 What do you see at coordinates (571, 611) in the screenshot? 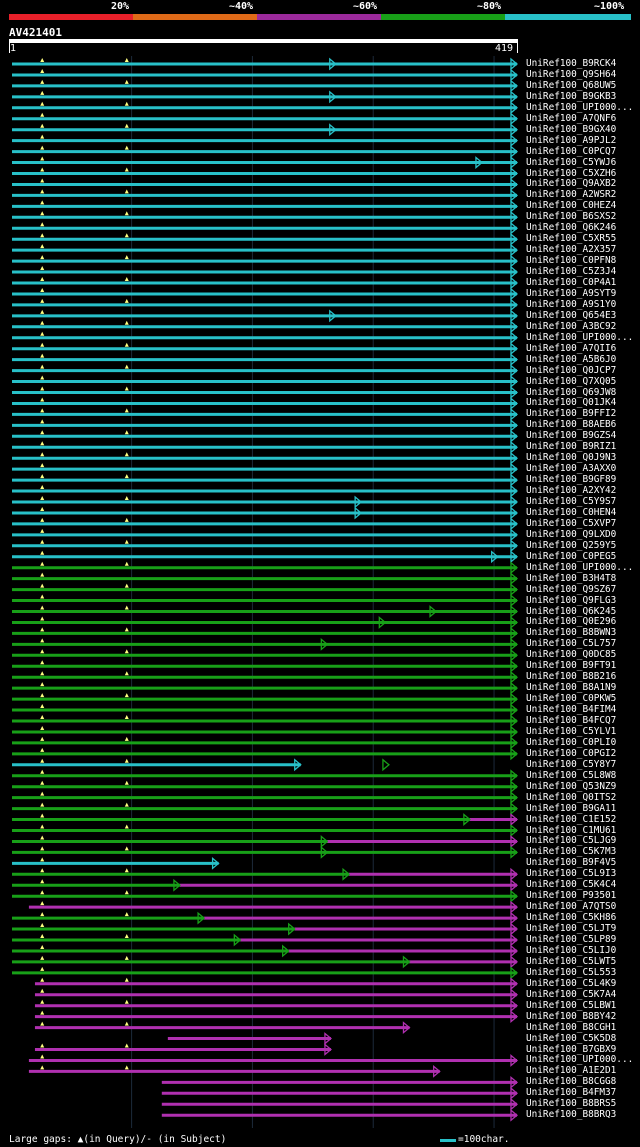
I see `hit-label: UniRef100_Q6K245` at bounding box center [571, 611].